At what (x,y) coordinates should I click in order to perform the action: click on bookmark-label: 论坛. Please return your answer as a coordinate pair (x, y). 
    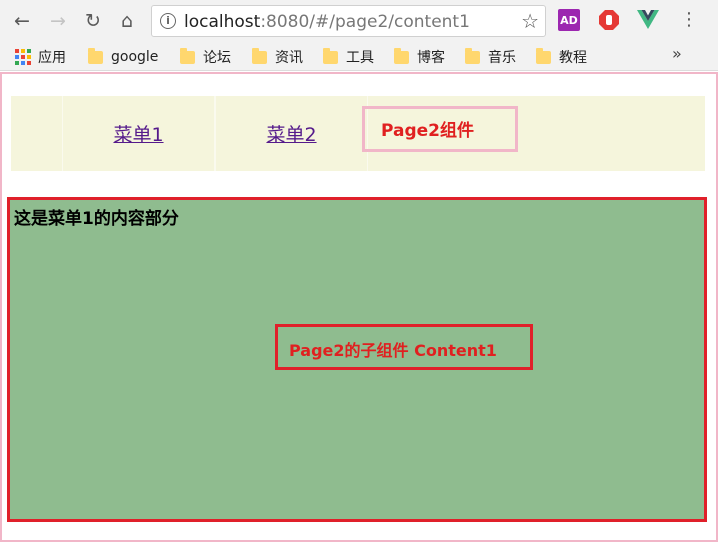
    Looking at the image, I should click on (217, 58).